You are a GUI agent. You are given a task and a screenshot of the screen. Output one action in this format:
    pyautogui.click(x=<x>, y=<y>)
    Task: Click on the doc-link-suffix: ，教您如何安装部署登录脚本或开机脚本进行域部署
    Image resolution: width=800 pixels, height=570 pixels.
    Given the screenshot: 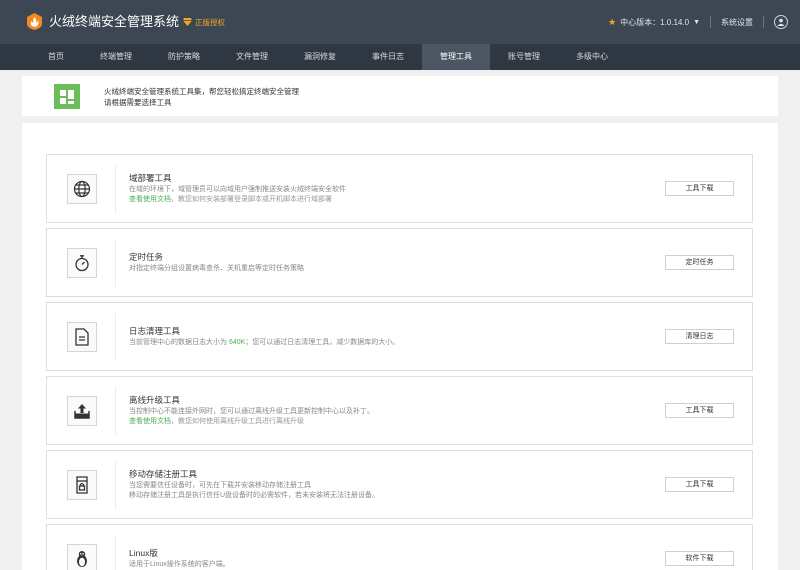 What is the action you would take?
    pyautogui.click(x=251, y=199)
    